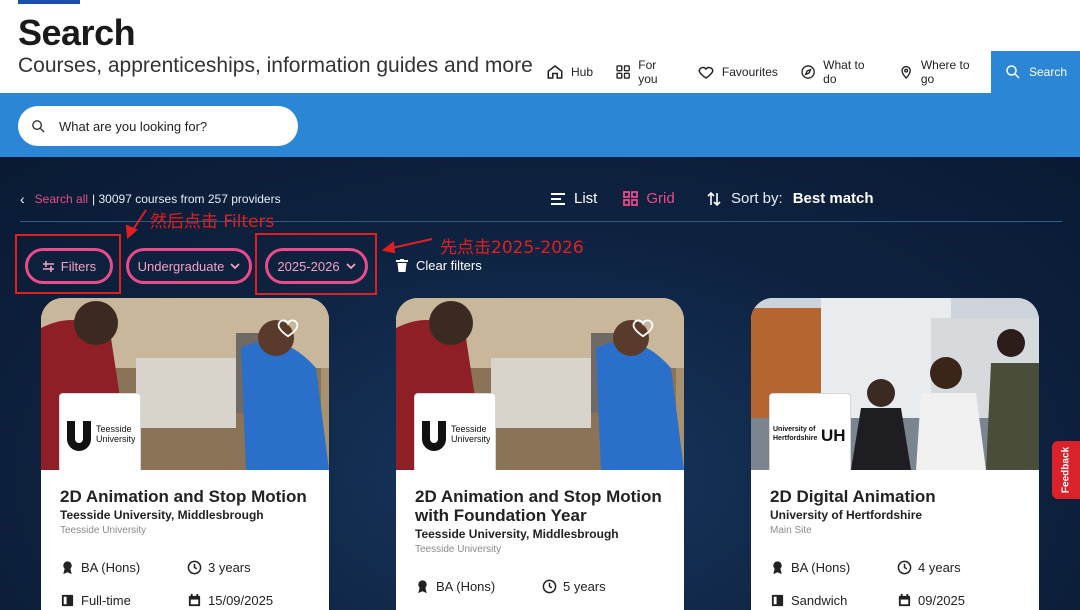 The height and width of the screenshot is (610, 1080). I want to click on logo-text-line1: University of, so click(794, 429).